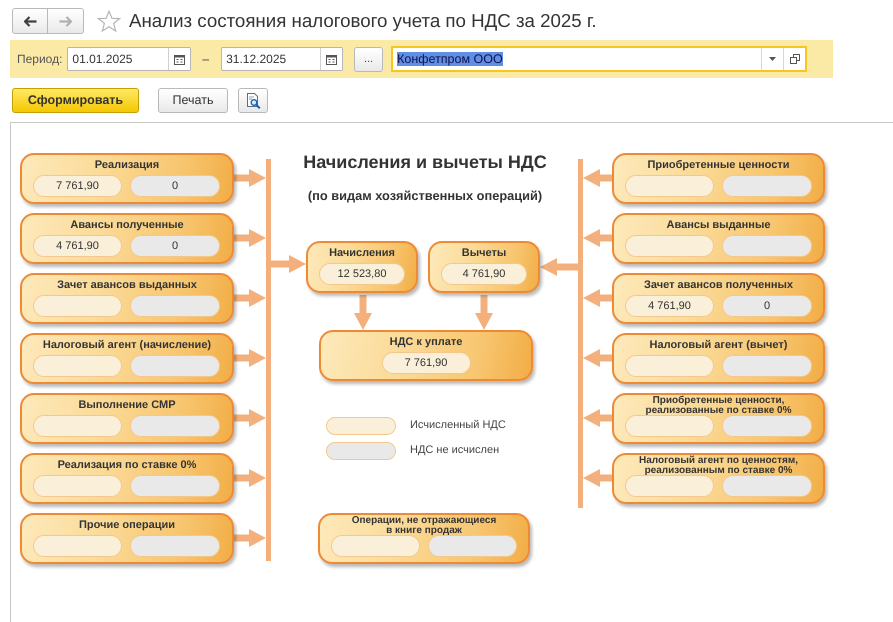 The width and height of the screenshot is (893, 622). What do you see at coordinates (363, 20) in the screenshot?
I see `window-title: Анализ состояния налогового учета по НДС за 2025 г.` at bounding box center [363, 20].